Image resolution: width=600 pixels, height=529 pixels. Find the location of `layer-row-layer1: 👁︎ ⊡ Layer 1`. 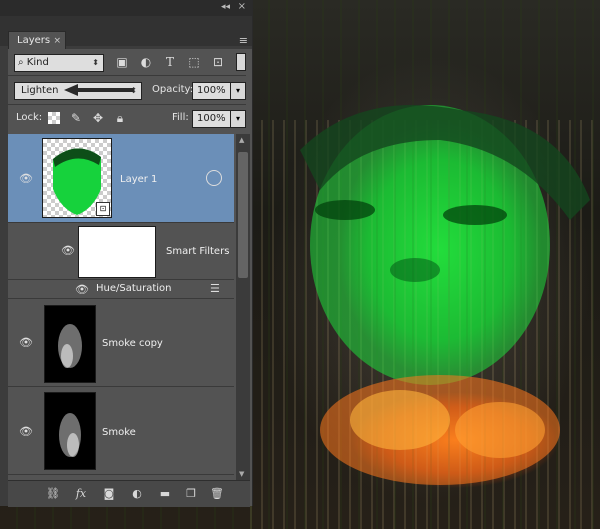

layer-row-layer1: 👁︎ ⊡ Layer 1 is located at coordinates (121, 178).